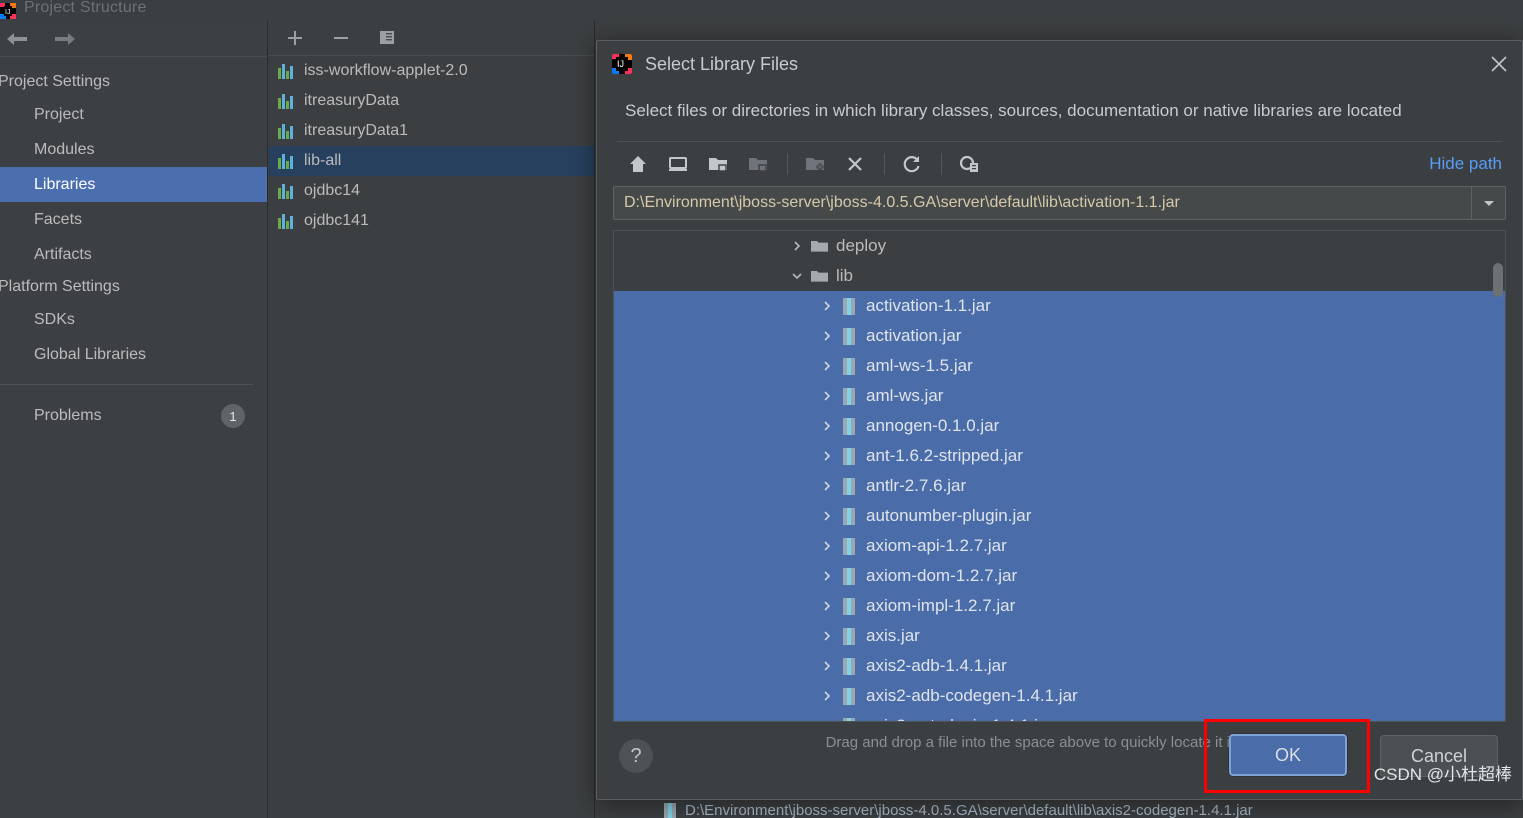 This screenshot has height=818, width=1523. I want to click on tree-row-label: axiom-impl-1.2.7.jar, so click(941, 605).